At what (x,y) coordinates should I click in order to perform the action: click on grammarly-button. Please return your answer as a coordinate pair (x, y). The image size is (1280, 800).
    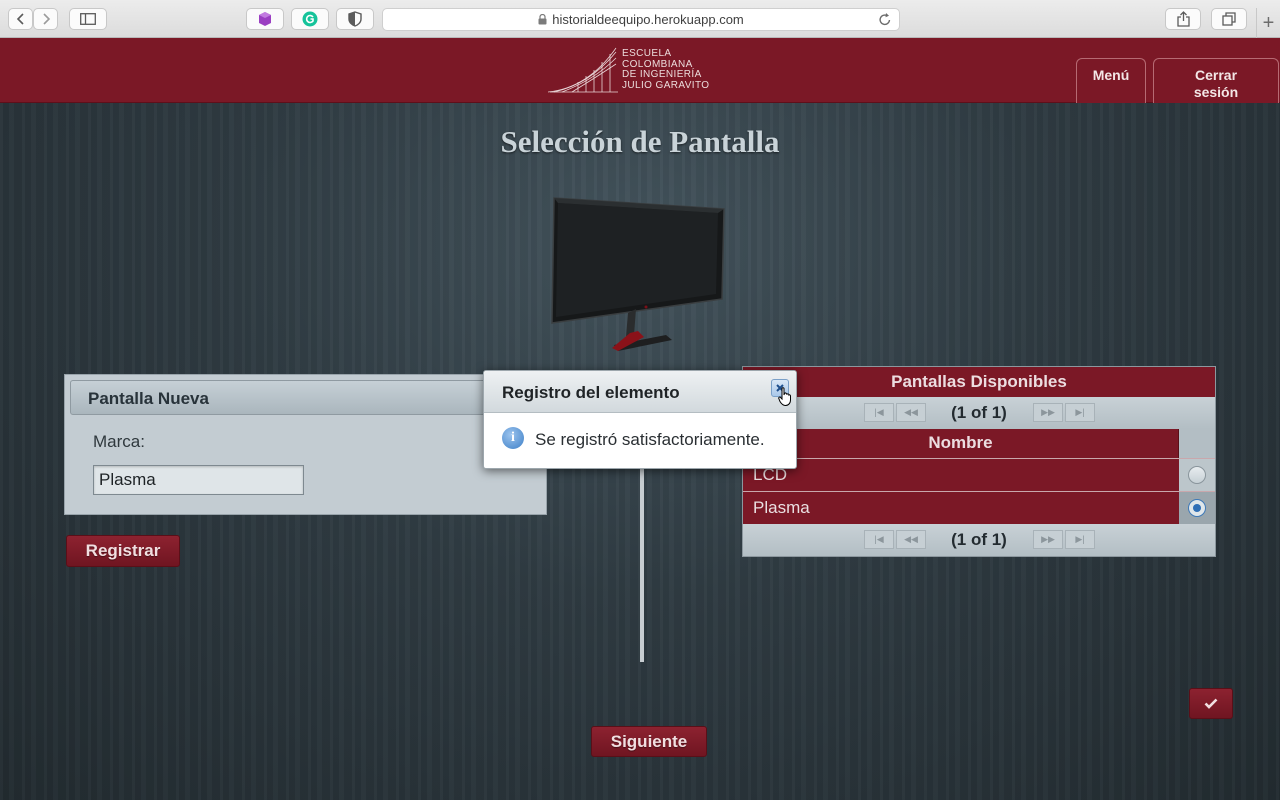
    Looking at the image, I should click on (310, 19).